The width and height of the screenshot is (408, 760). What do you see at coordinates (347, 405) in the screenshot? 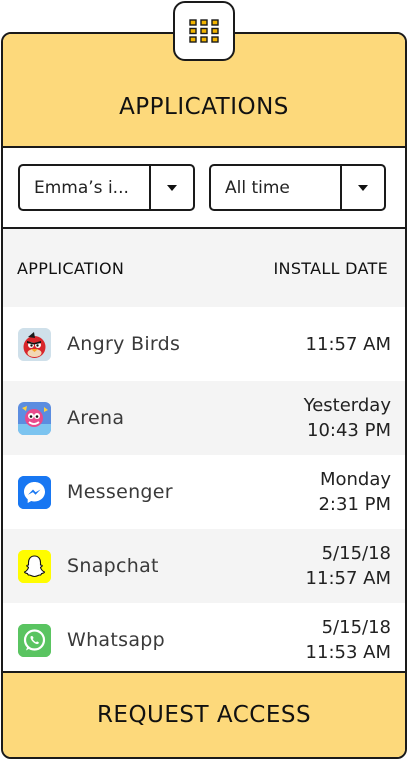
I see `install-date-line1: Yesterday` at bounding box center [347, 405].